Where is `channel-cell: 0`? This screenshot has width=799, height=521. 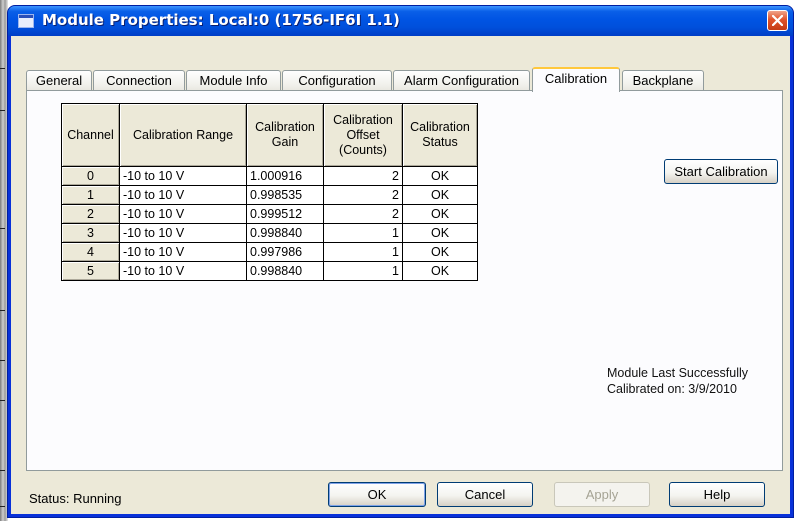
channel-cell: 0 is located at coordinates (90, 176).